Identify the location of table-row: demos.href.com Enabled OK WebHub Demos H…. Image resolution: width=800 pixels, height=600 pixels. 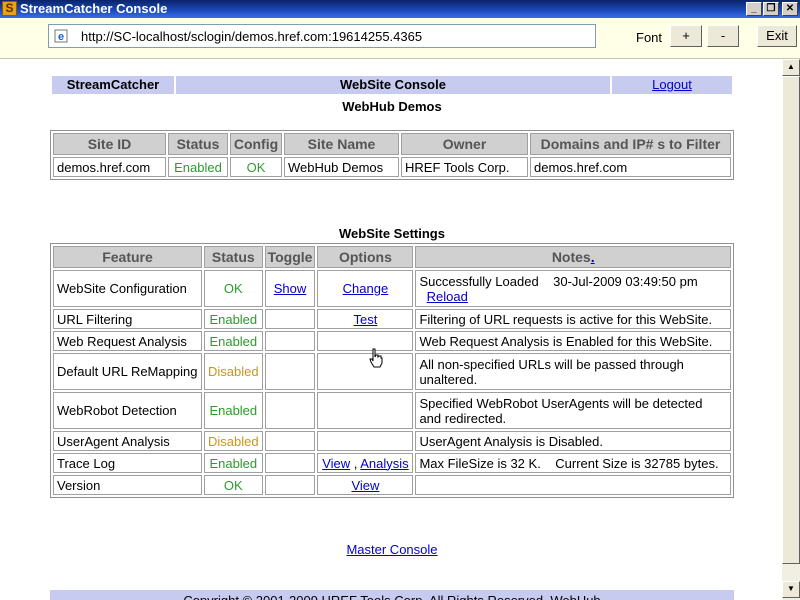
(392, 167).